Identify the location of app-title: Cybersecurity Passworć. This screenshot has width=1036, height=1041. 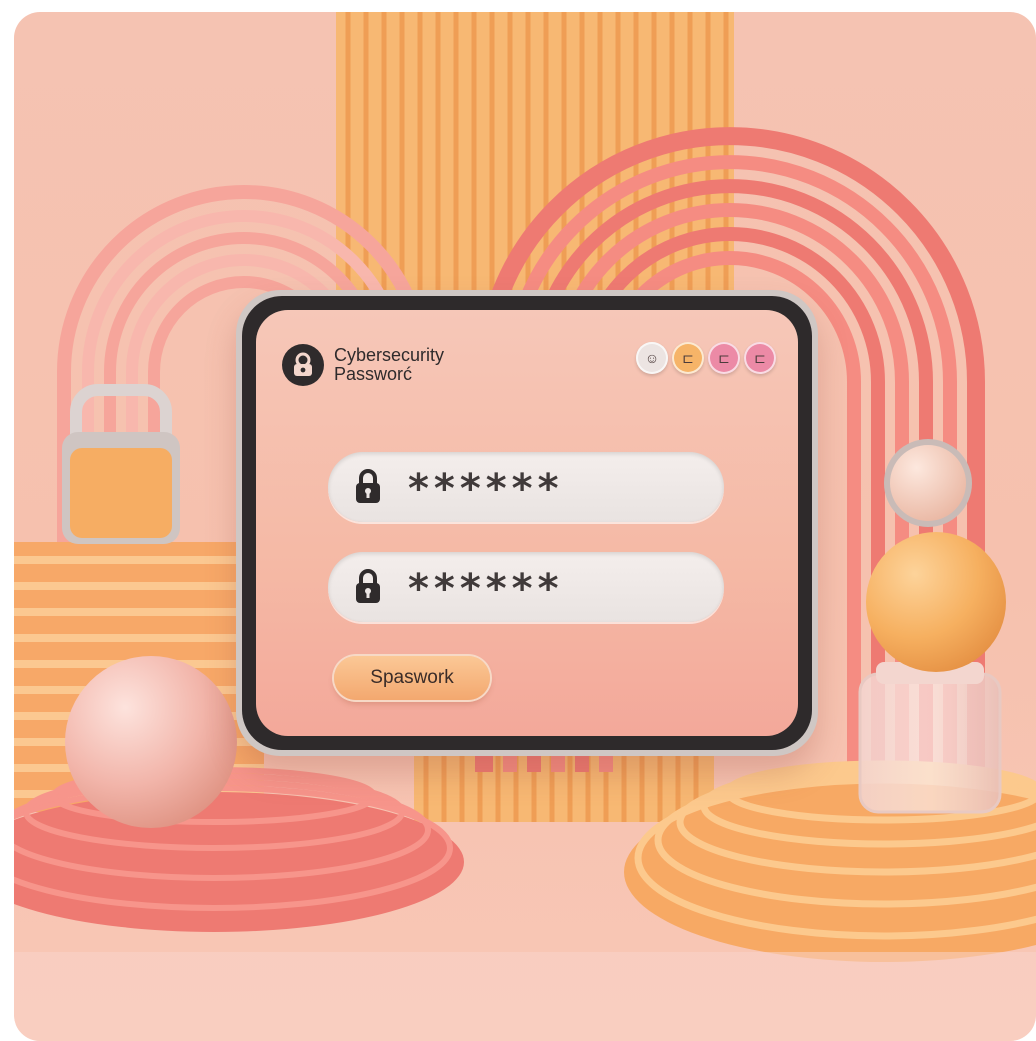
(389, 365).